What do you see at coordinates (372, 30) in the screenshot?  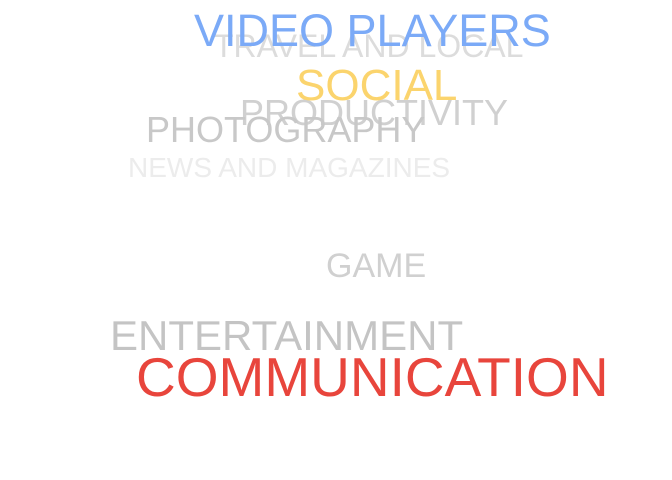 I see `word-video-players: VIDEO PLAYERS` at bounding box center [372, 30].